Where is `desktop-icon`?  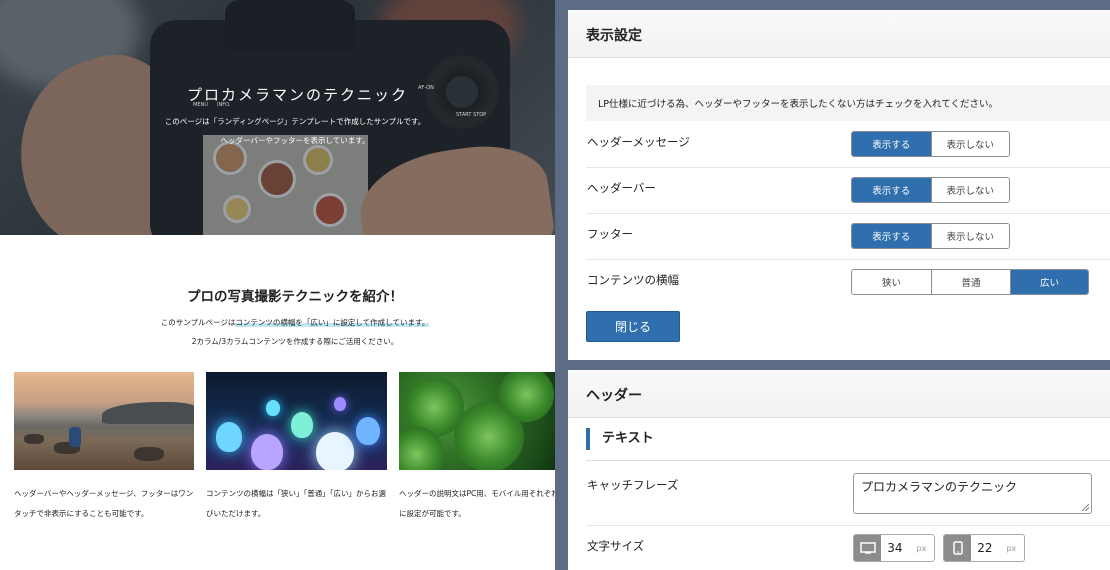
desktop-icon is located at coordinates (868, 548).